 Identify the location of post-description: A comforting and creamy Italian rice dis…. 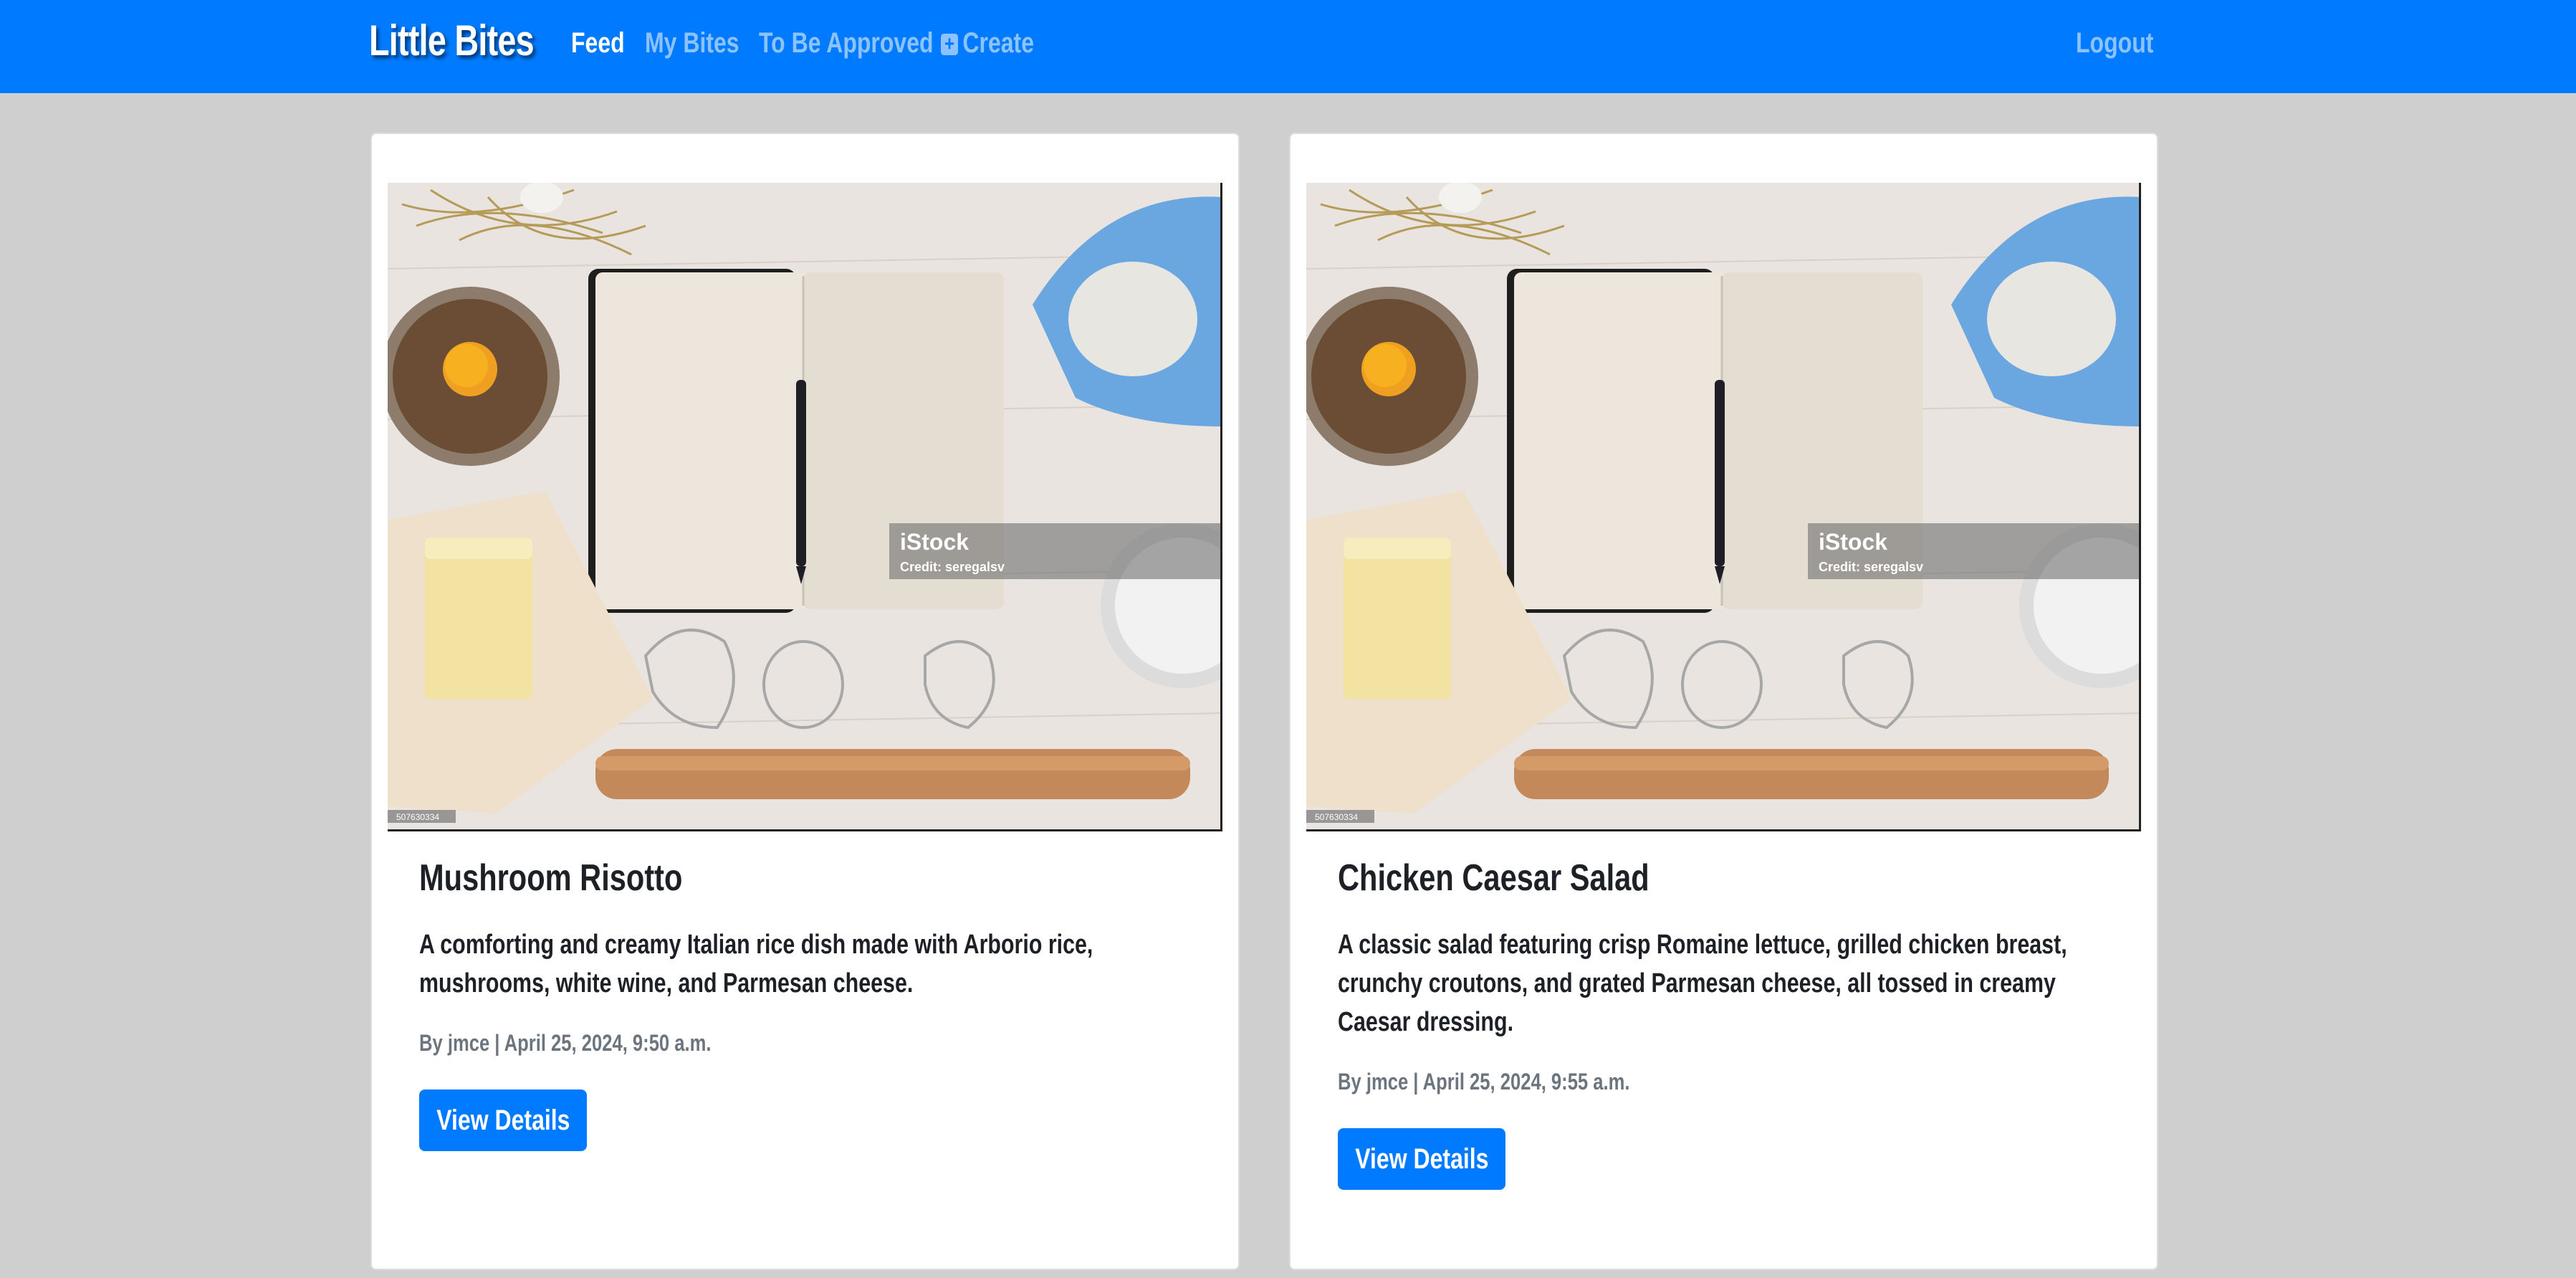
(756, 964).